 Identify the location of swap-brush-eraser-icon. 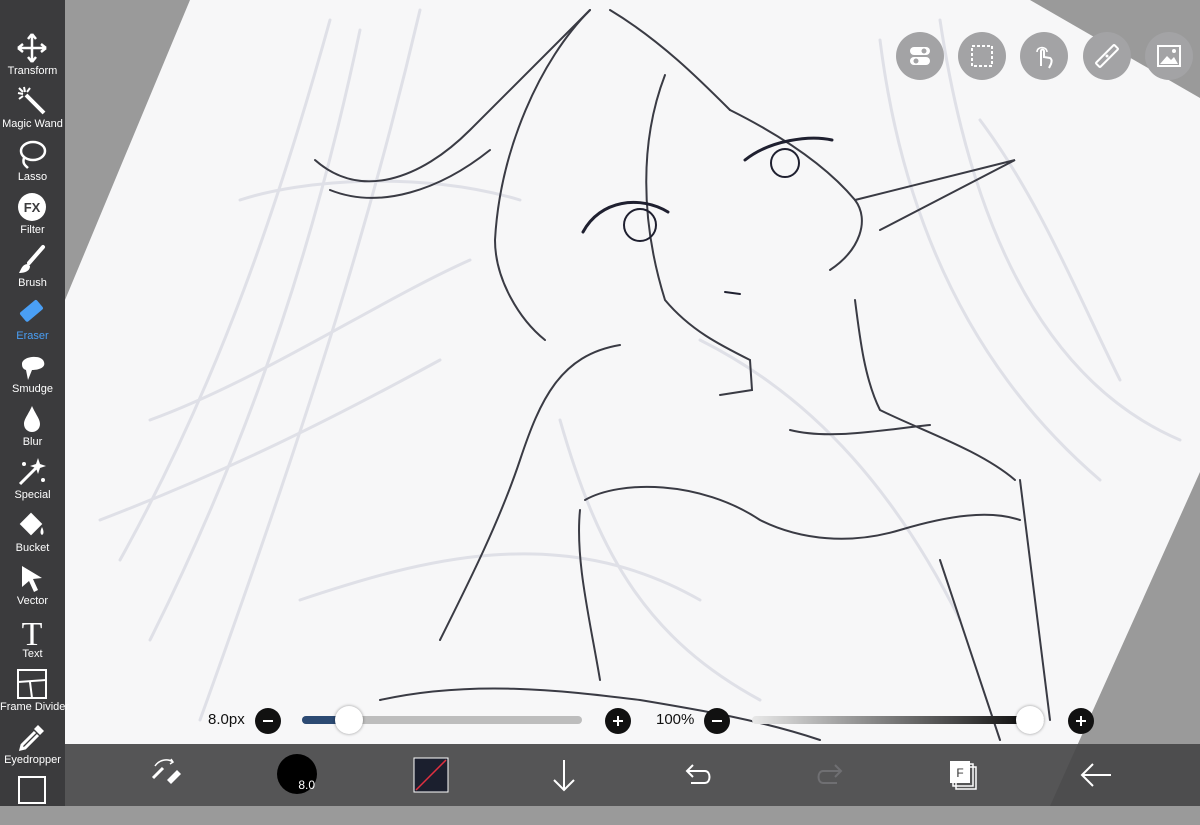
(166, 771).